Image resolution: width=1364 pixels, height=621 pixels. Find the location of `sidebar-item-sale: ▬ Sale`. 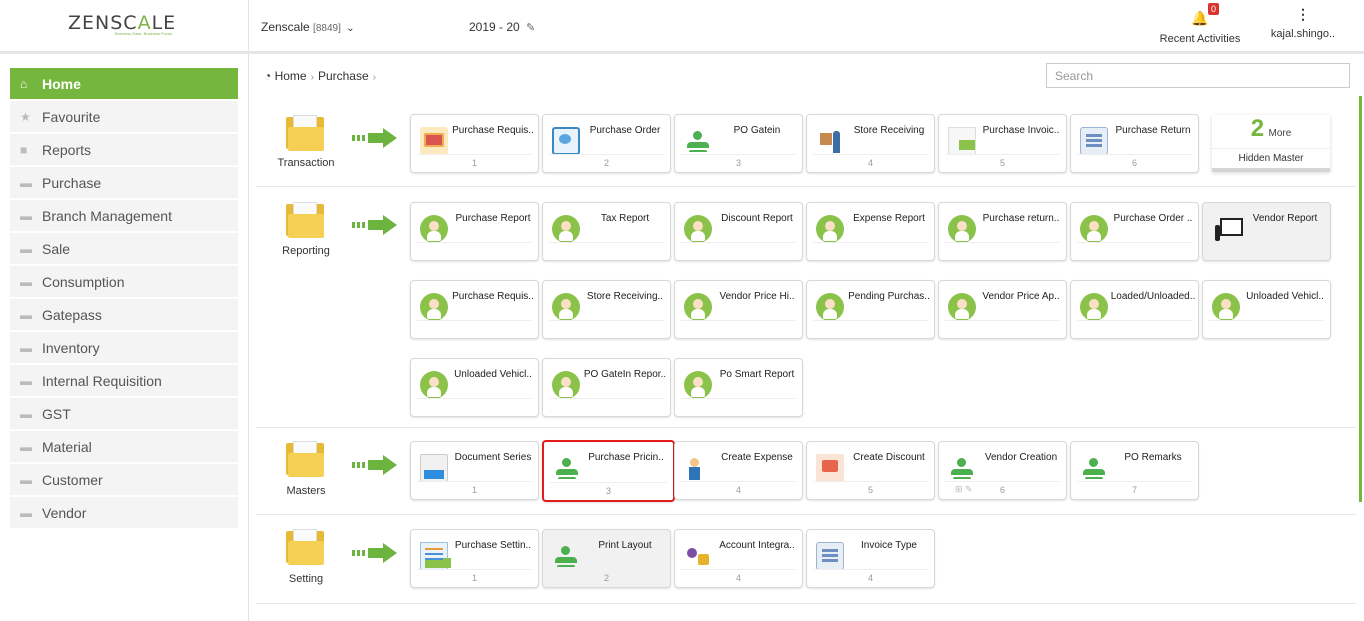

sidebar-item-sale: ▬ Sale is located at coordinates (124, 249).